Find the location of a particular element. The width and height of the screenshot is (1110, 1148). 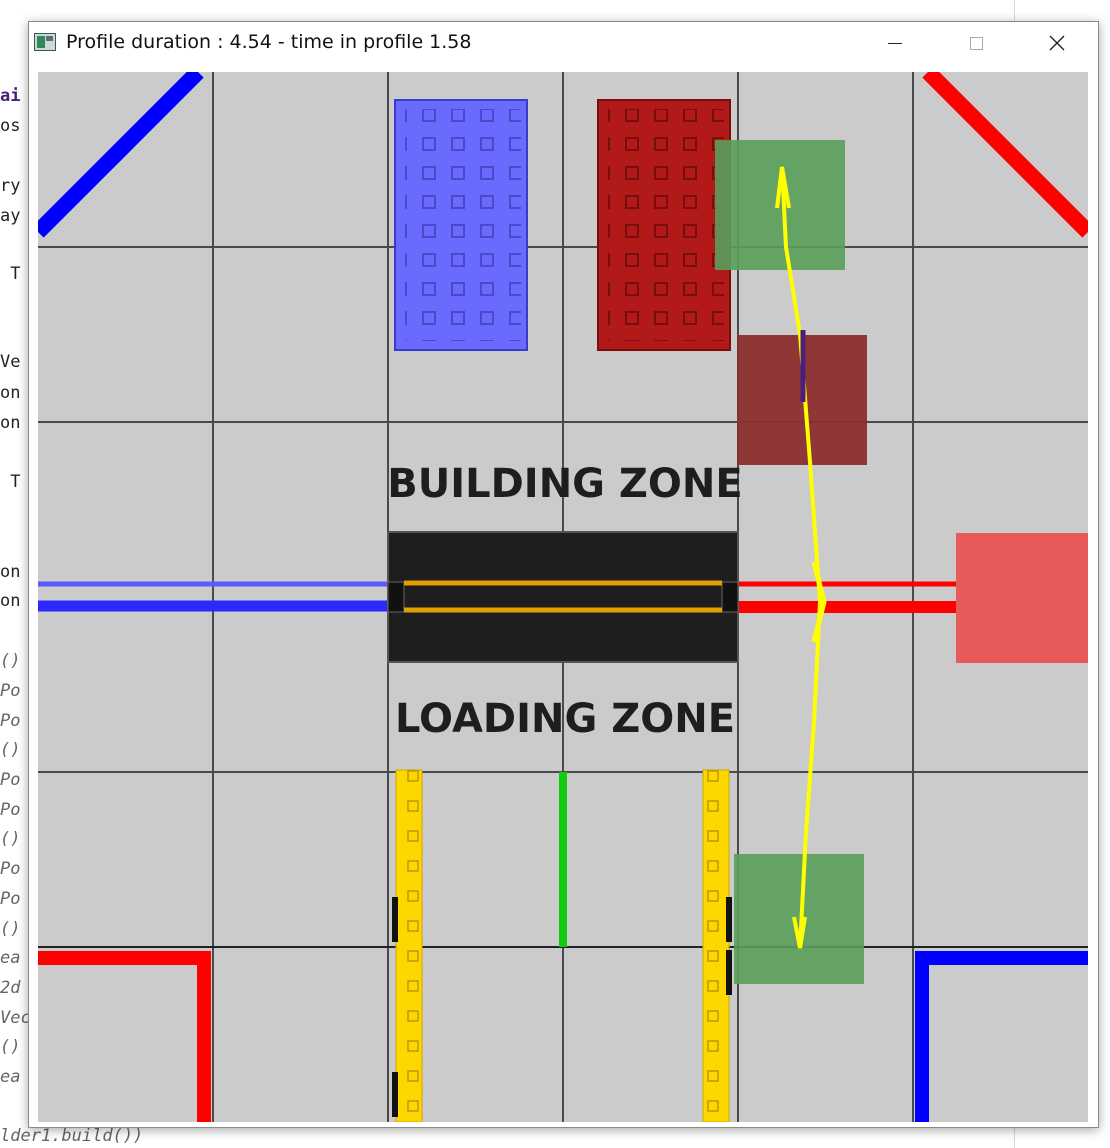

robot-start-pose is located at coordinates (780, 205).